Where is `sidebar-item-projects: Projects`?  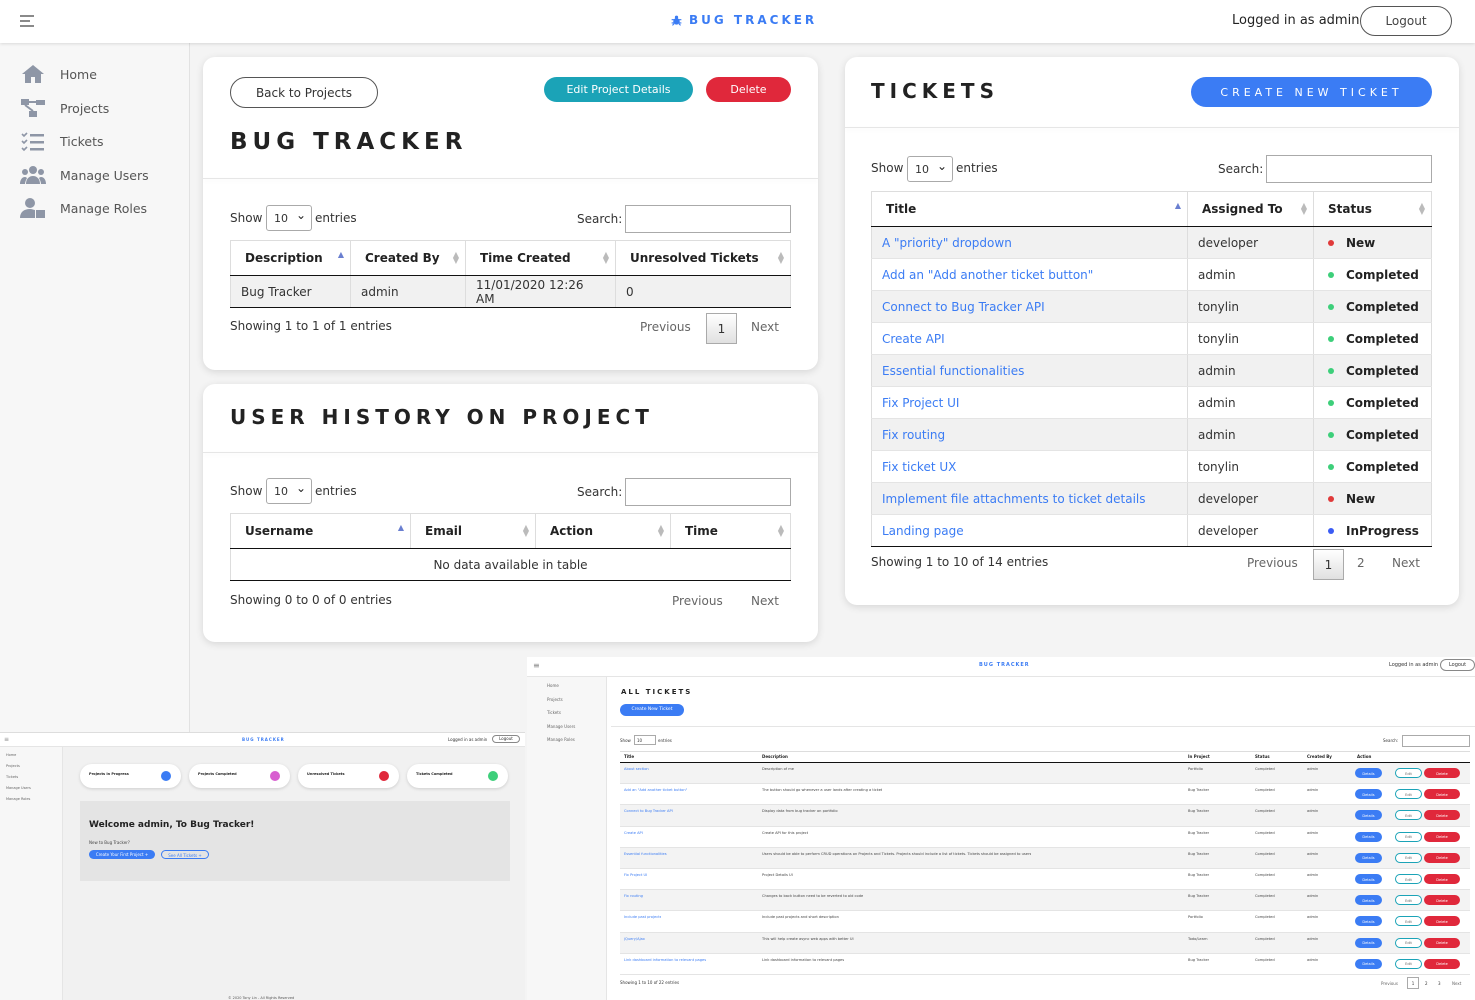 sidebar-item-projects: Projects is located at coordinates (64, 108).